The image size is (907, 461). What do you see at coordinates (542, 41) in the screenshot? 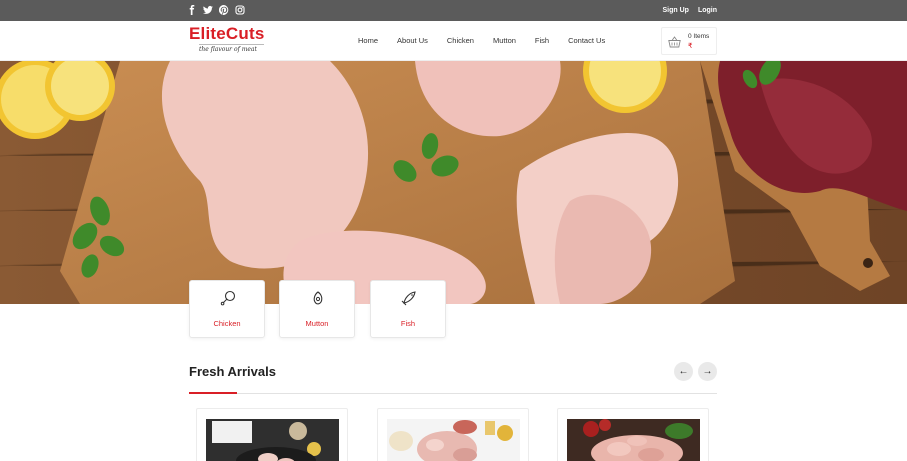
I see `nav-fish: Fish` at bounding box center [542, 41].